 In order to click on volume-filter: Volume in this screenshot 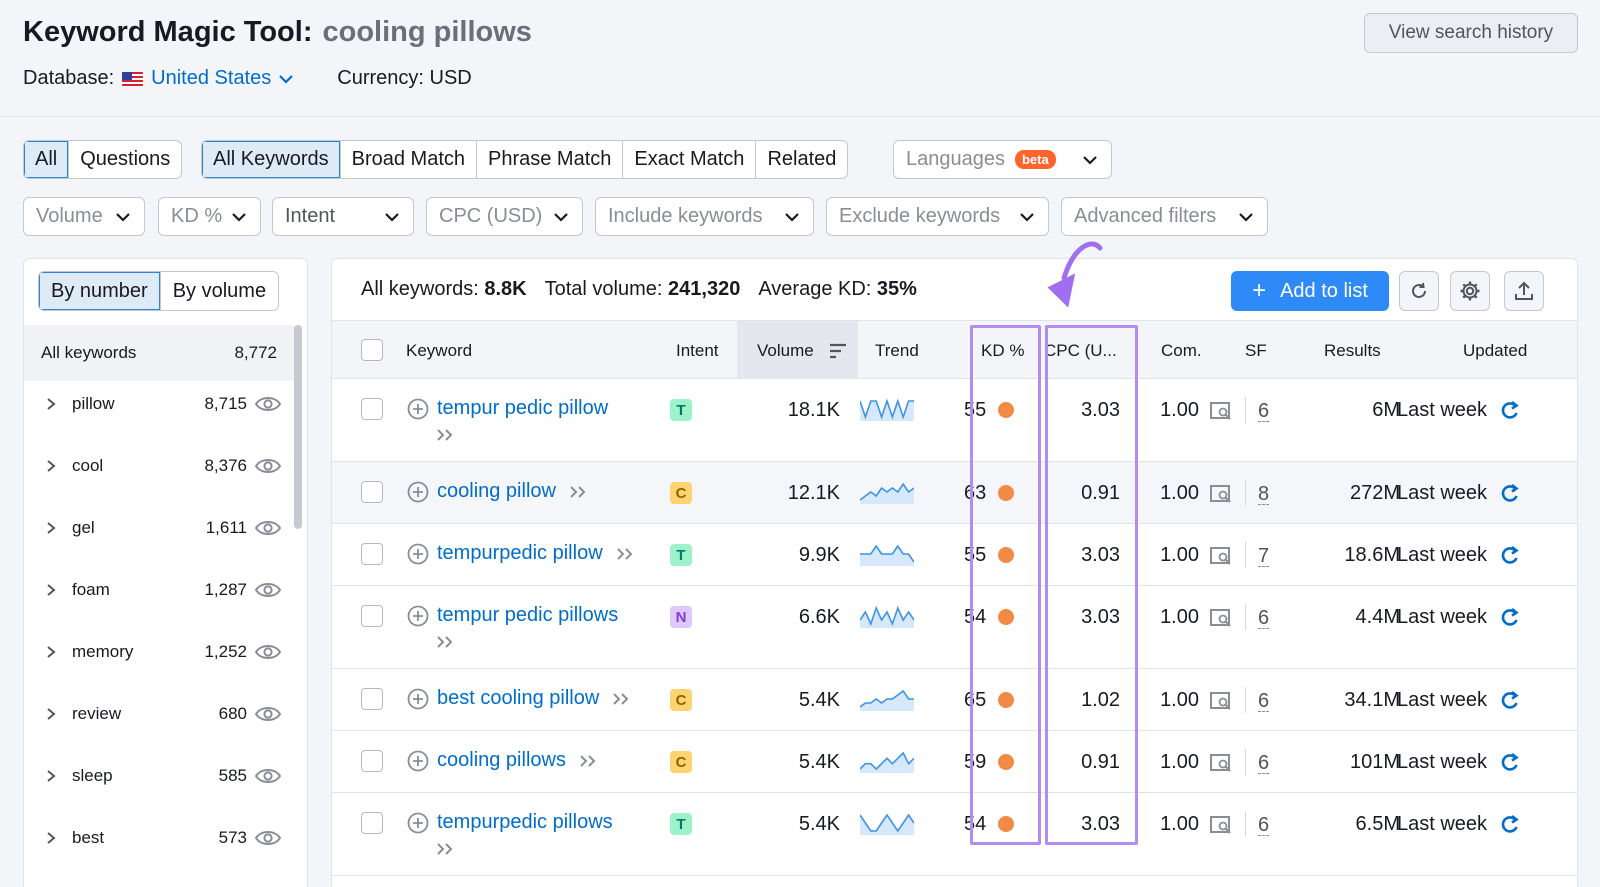, I will do `click(84, 216)`.